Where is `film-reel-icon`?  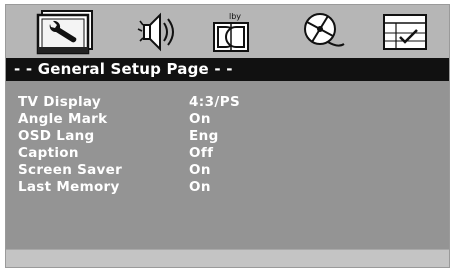 film-reel-icon is located at coordinates (324, 30).